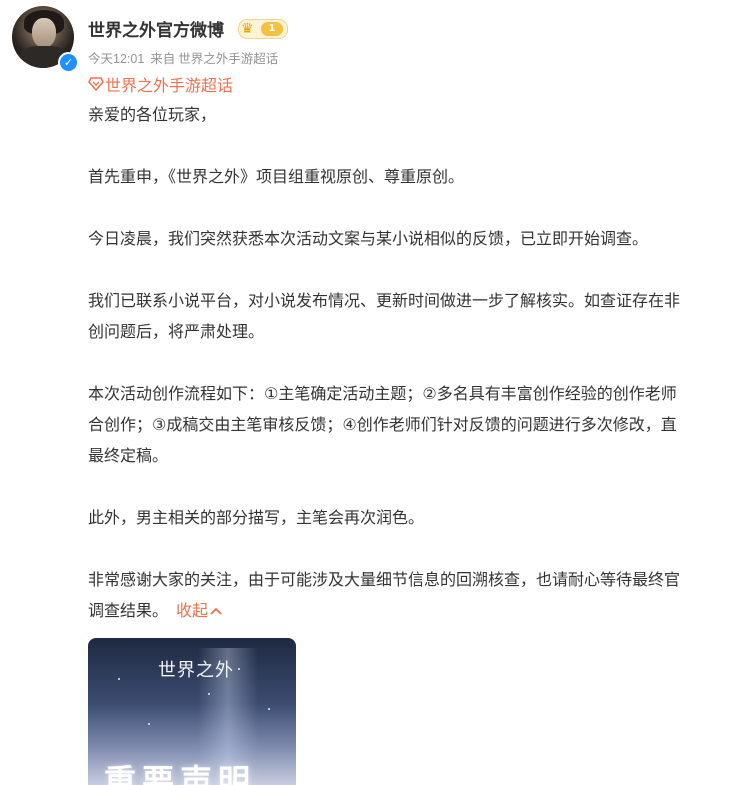 This screenshot has height=785, width=733. What do you see at coordinates (163, 59) in the screenshot?
I see `source-prefix: 来自` at bounding box center [163, 59].